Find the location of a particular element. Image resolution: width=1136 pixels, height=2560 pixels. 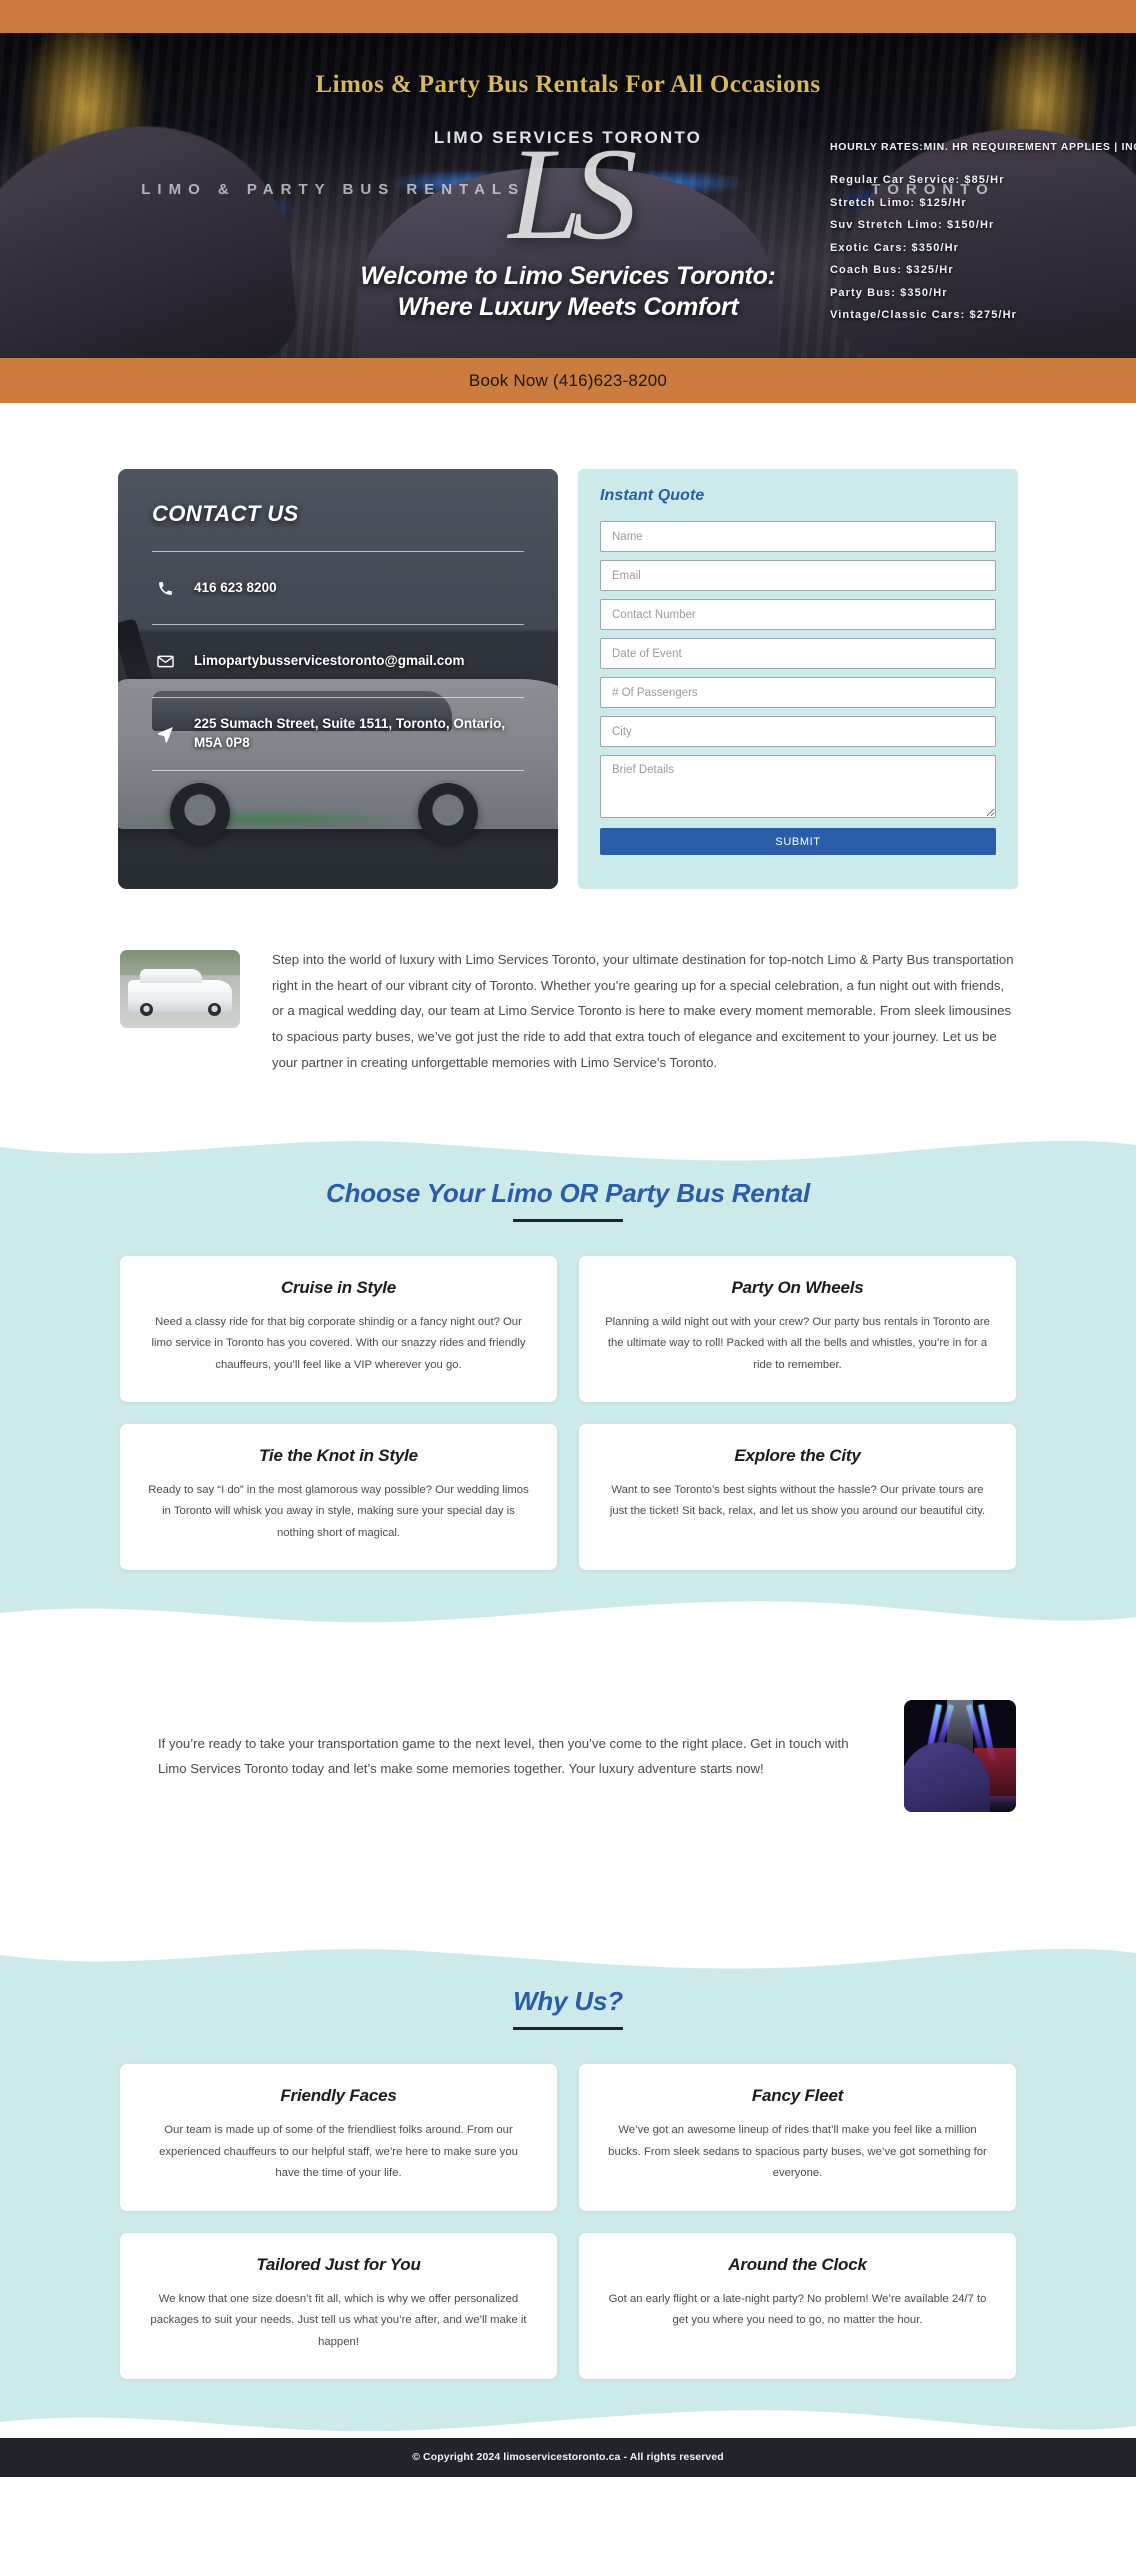

white-stretch-limo-image is located at coordinates (180, 989).